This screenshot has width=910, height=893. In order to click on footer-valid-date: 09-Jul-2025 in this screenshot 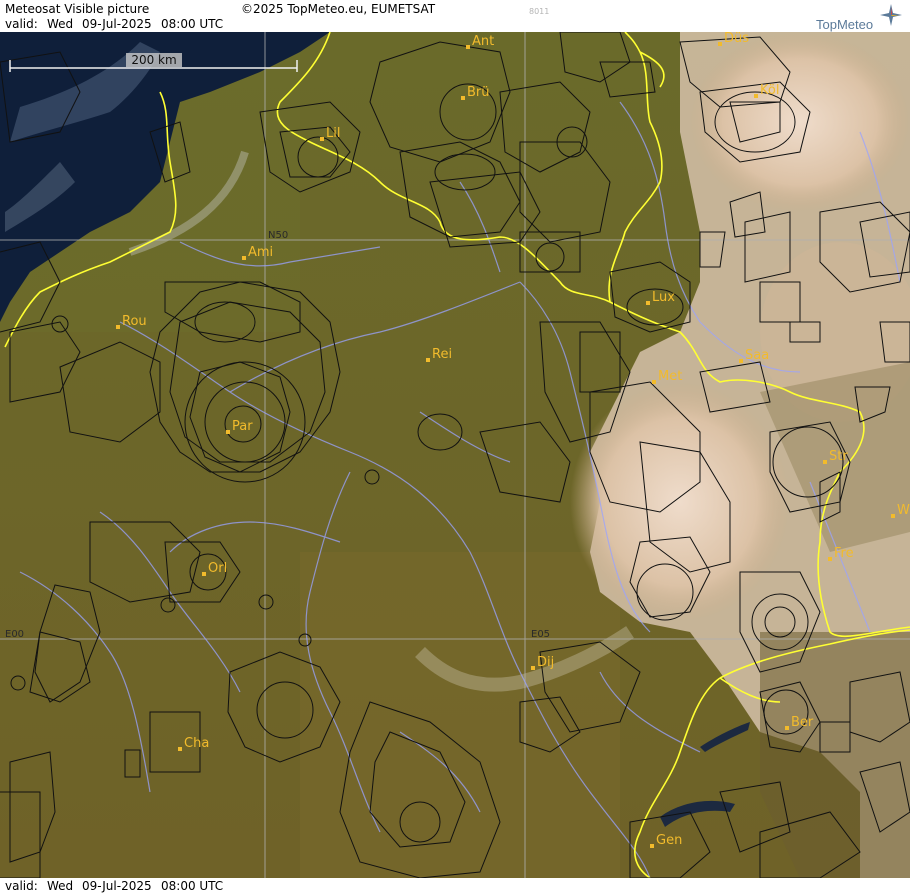, I will do `click(117, 886)`.